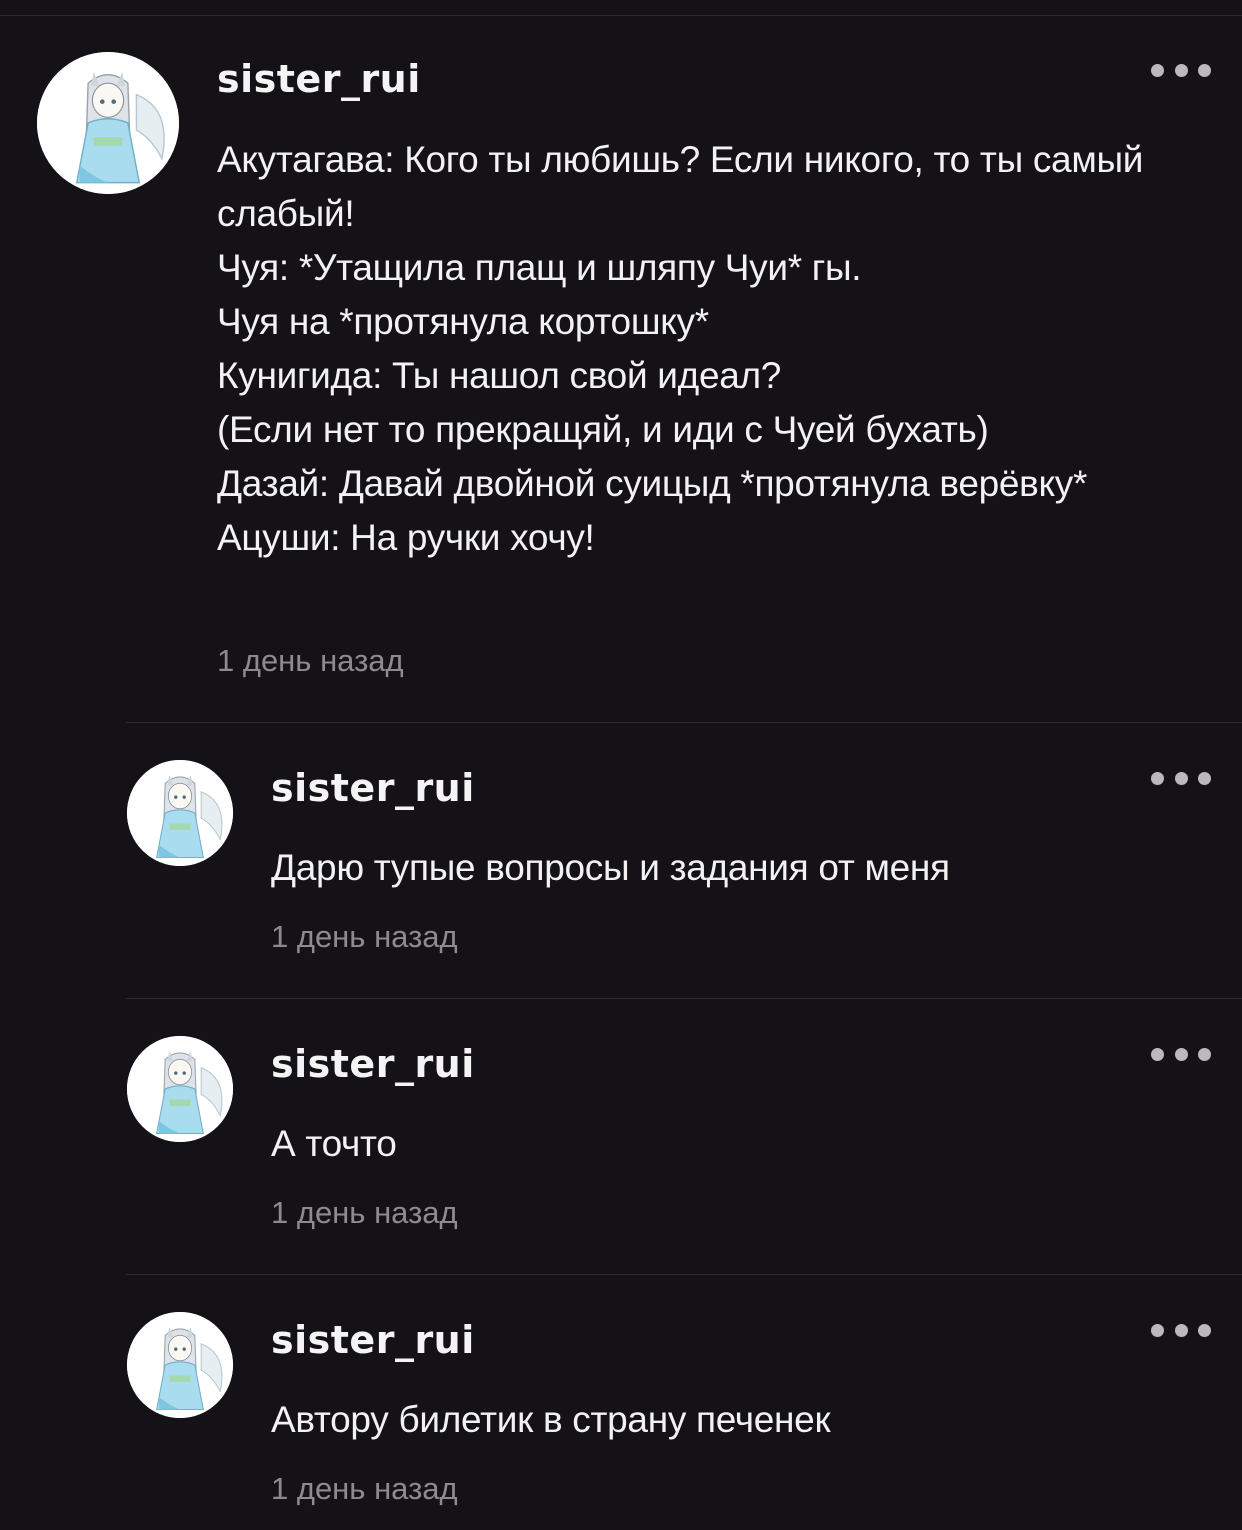 This screenshot has width=1242, height=1530. What do you see at coordinates (334, 1143) in the screenshot?
I see `comment-text: А точто` at bounding box center [334, 1143].